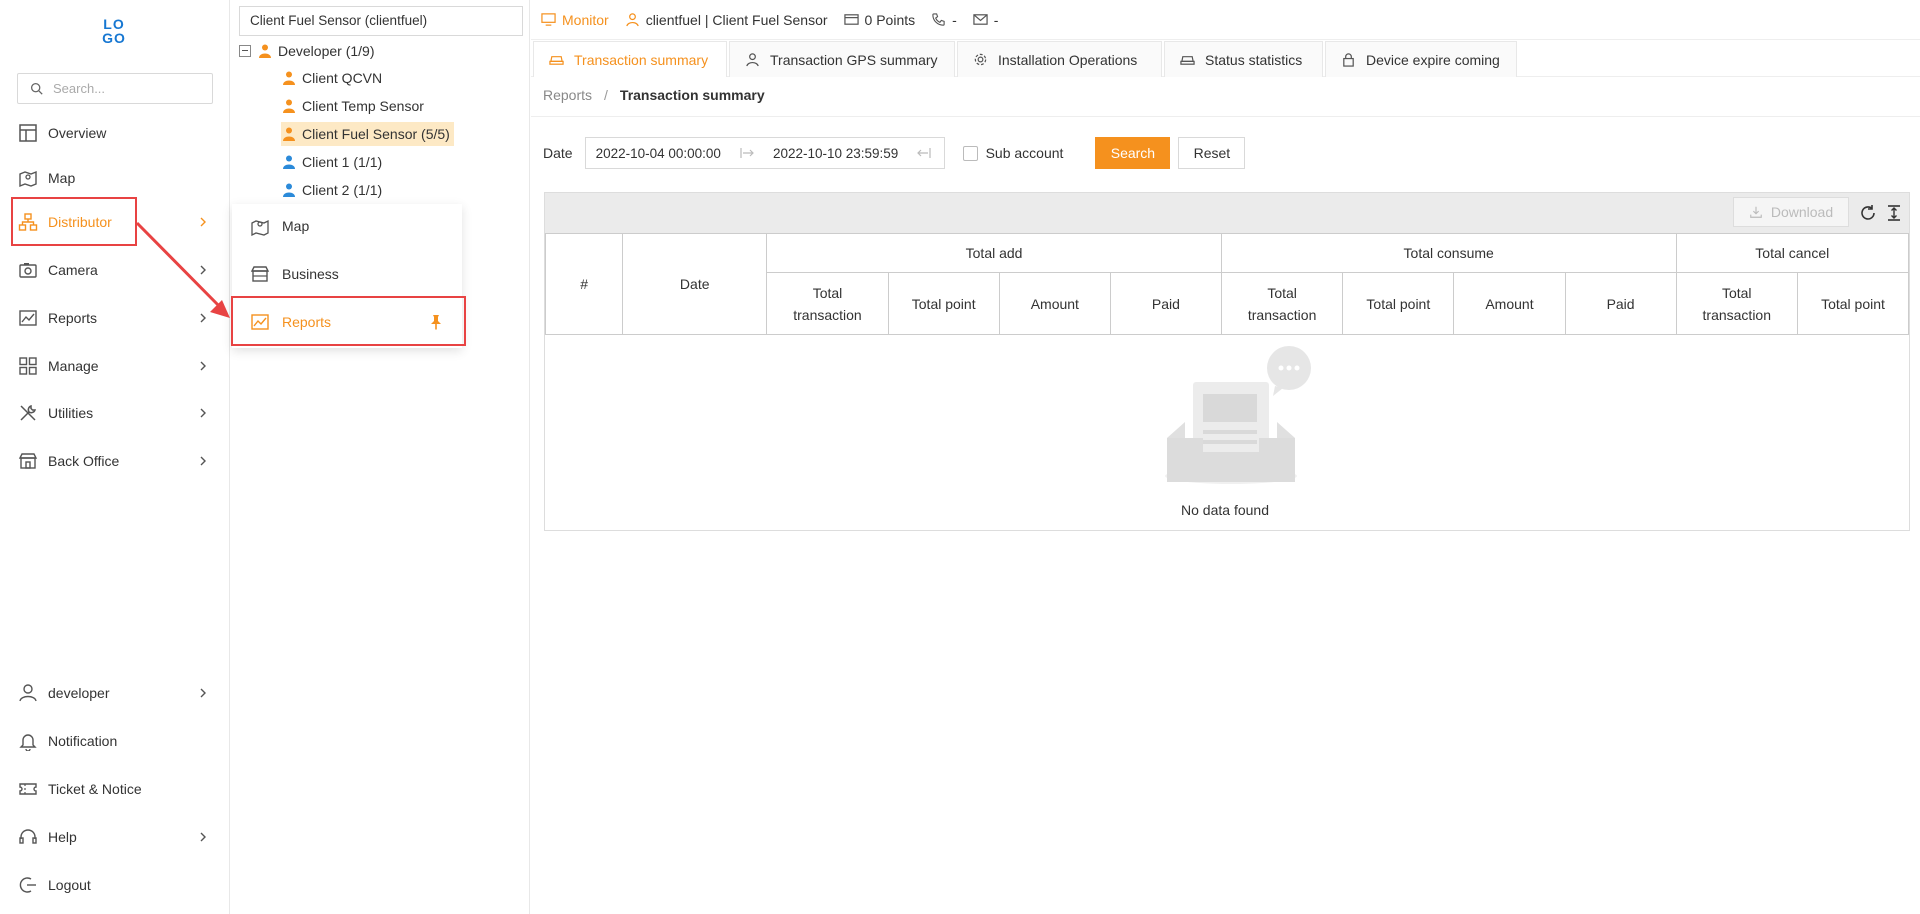 The image size is (1920, 914). What do you see at coordinates (1254, 59) in the screenshot?
I see `tab-label: Status statistics` at bounding box center [1254, 59].